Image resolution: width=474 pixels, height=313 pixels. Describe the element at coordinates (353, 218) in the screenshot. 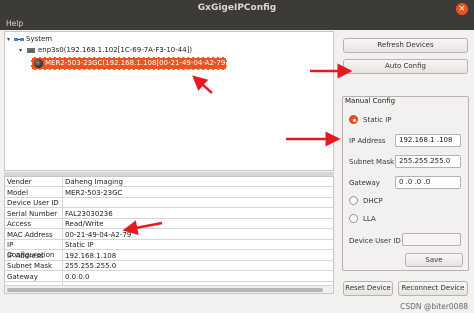

I see `lla-radio` at that location.